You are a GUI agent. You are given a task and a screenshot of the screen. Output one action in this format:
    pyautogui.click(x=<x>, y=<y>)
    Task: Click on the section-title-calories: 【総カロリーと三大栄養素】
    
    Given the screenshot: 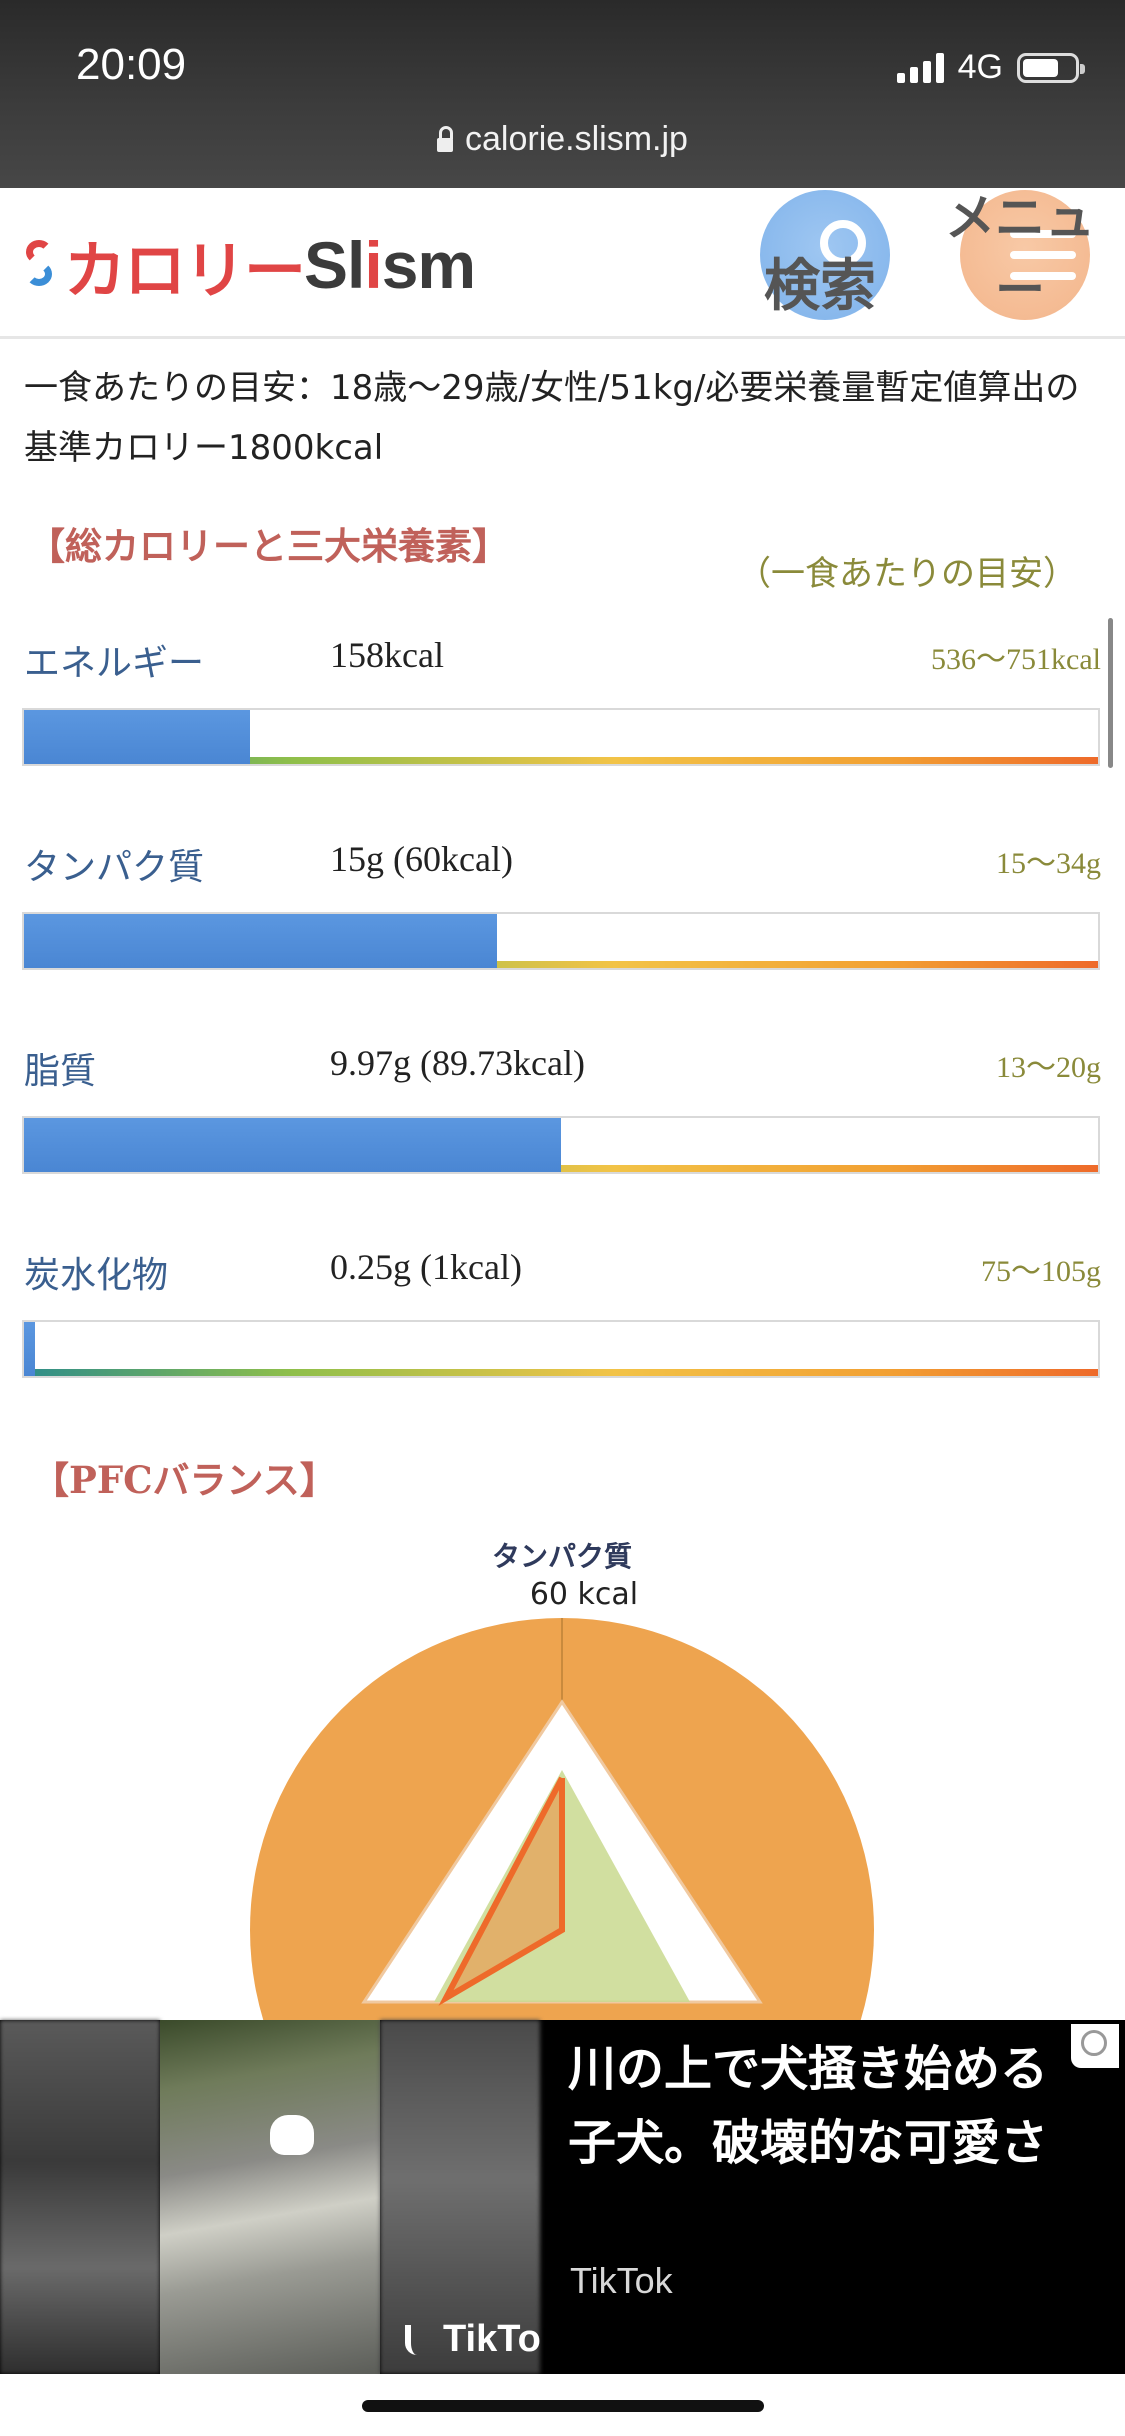 What is the action you would take?
    pyautogui.click(x=268, y=546)
    